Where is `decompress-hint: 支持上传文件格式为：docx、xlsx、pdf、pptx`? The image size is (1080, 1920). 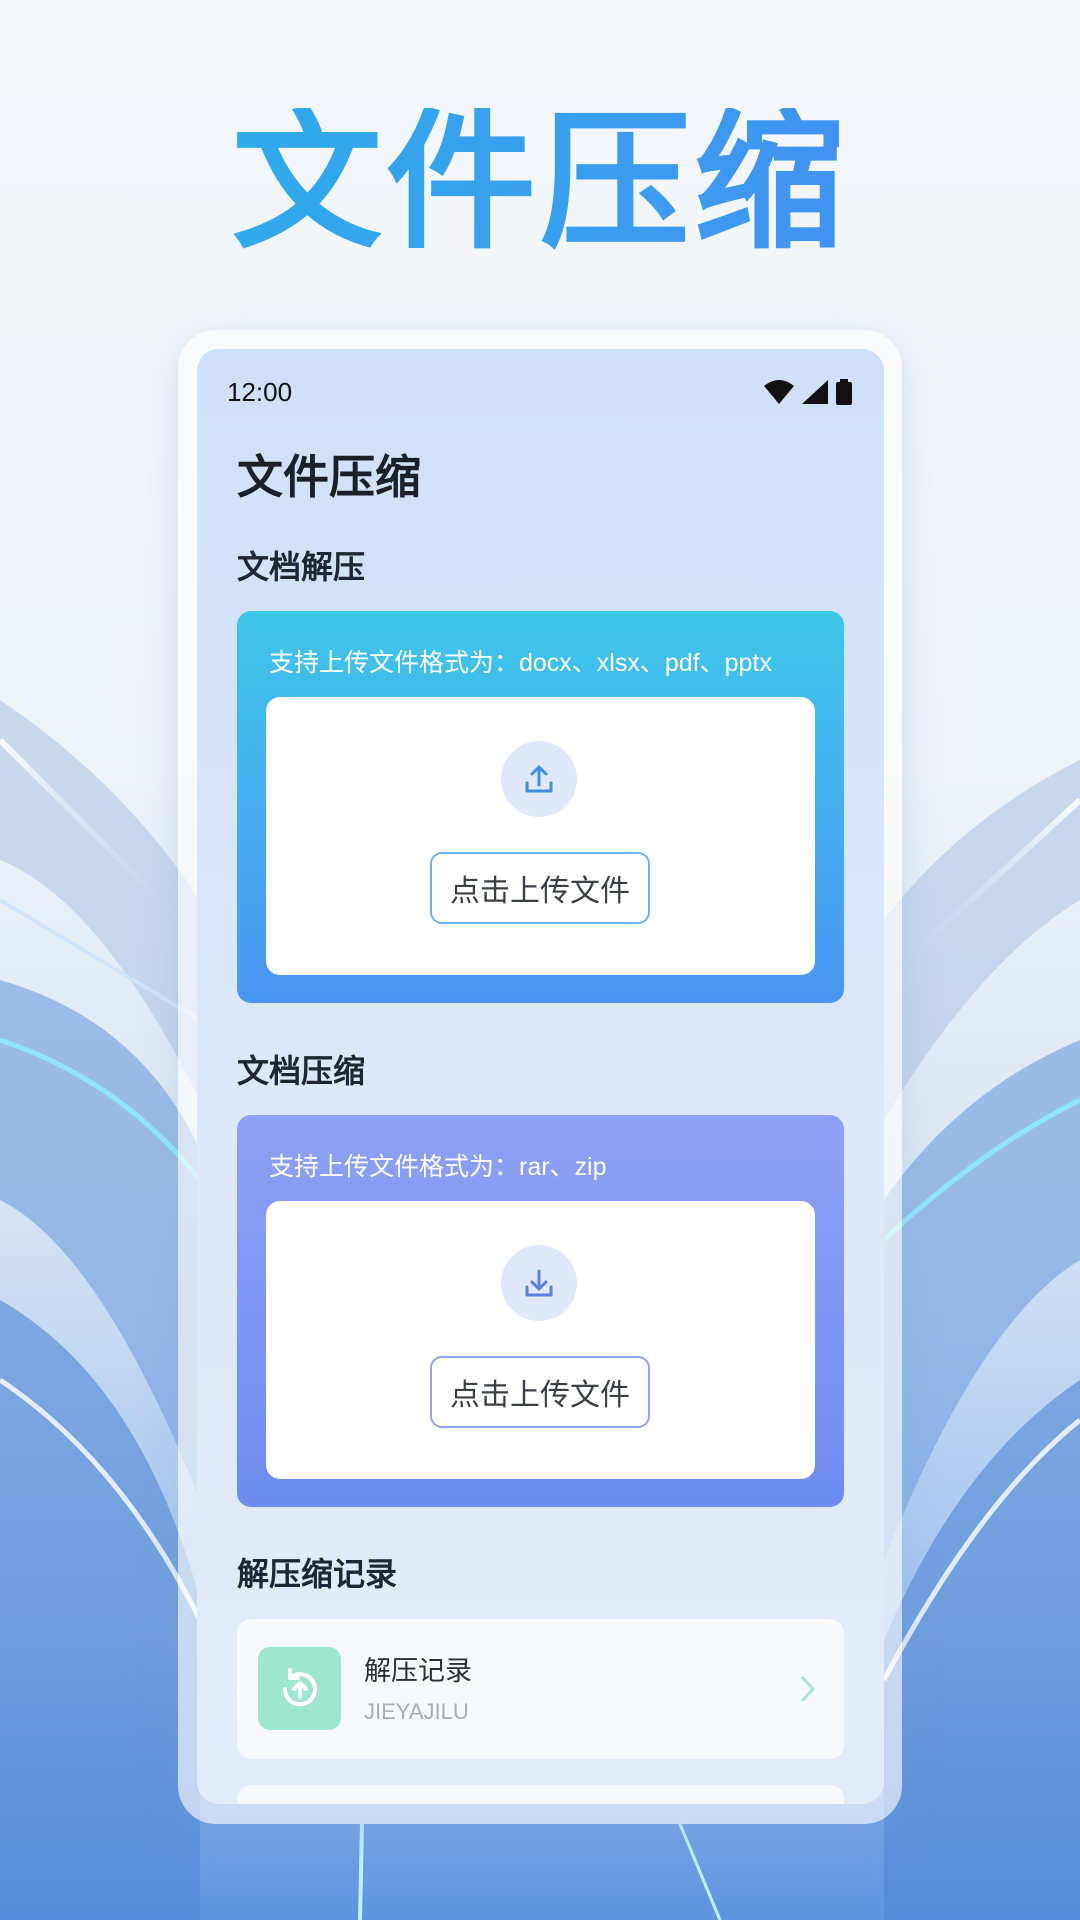
decompress-hint: 支持上传文件格式为：docx、xlsx、pdf、pptx is located at coordinates (520, 663).